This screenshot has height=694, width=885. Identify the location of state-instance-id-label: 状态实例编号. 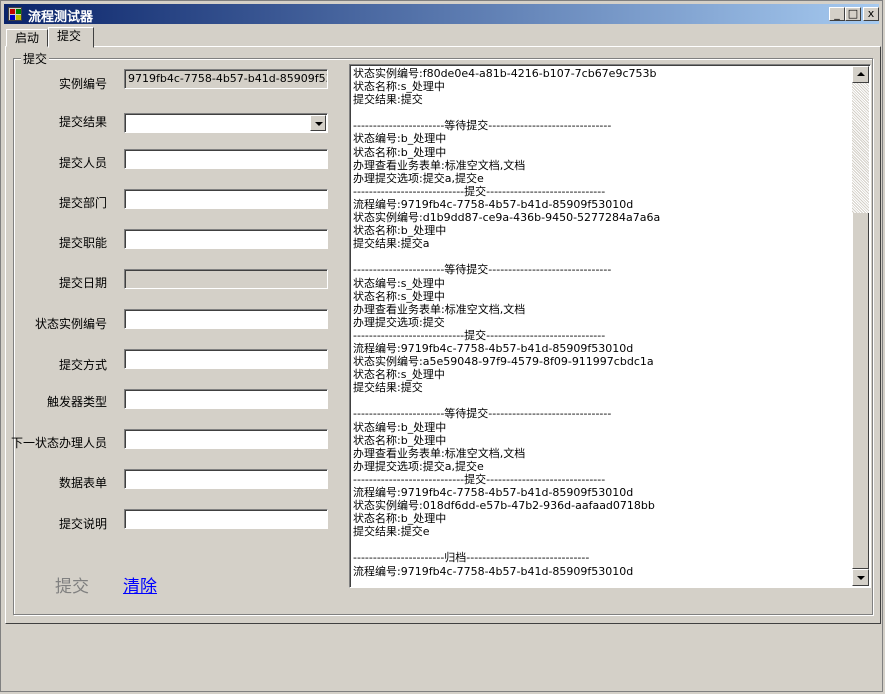
(70, 324).